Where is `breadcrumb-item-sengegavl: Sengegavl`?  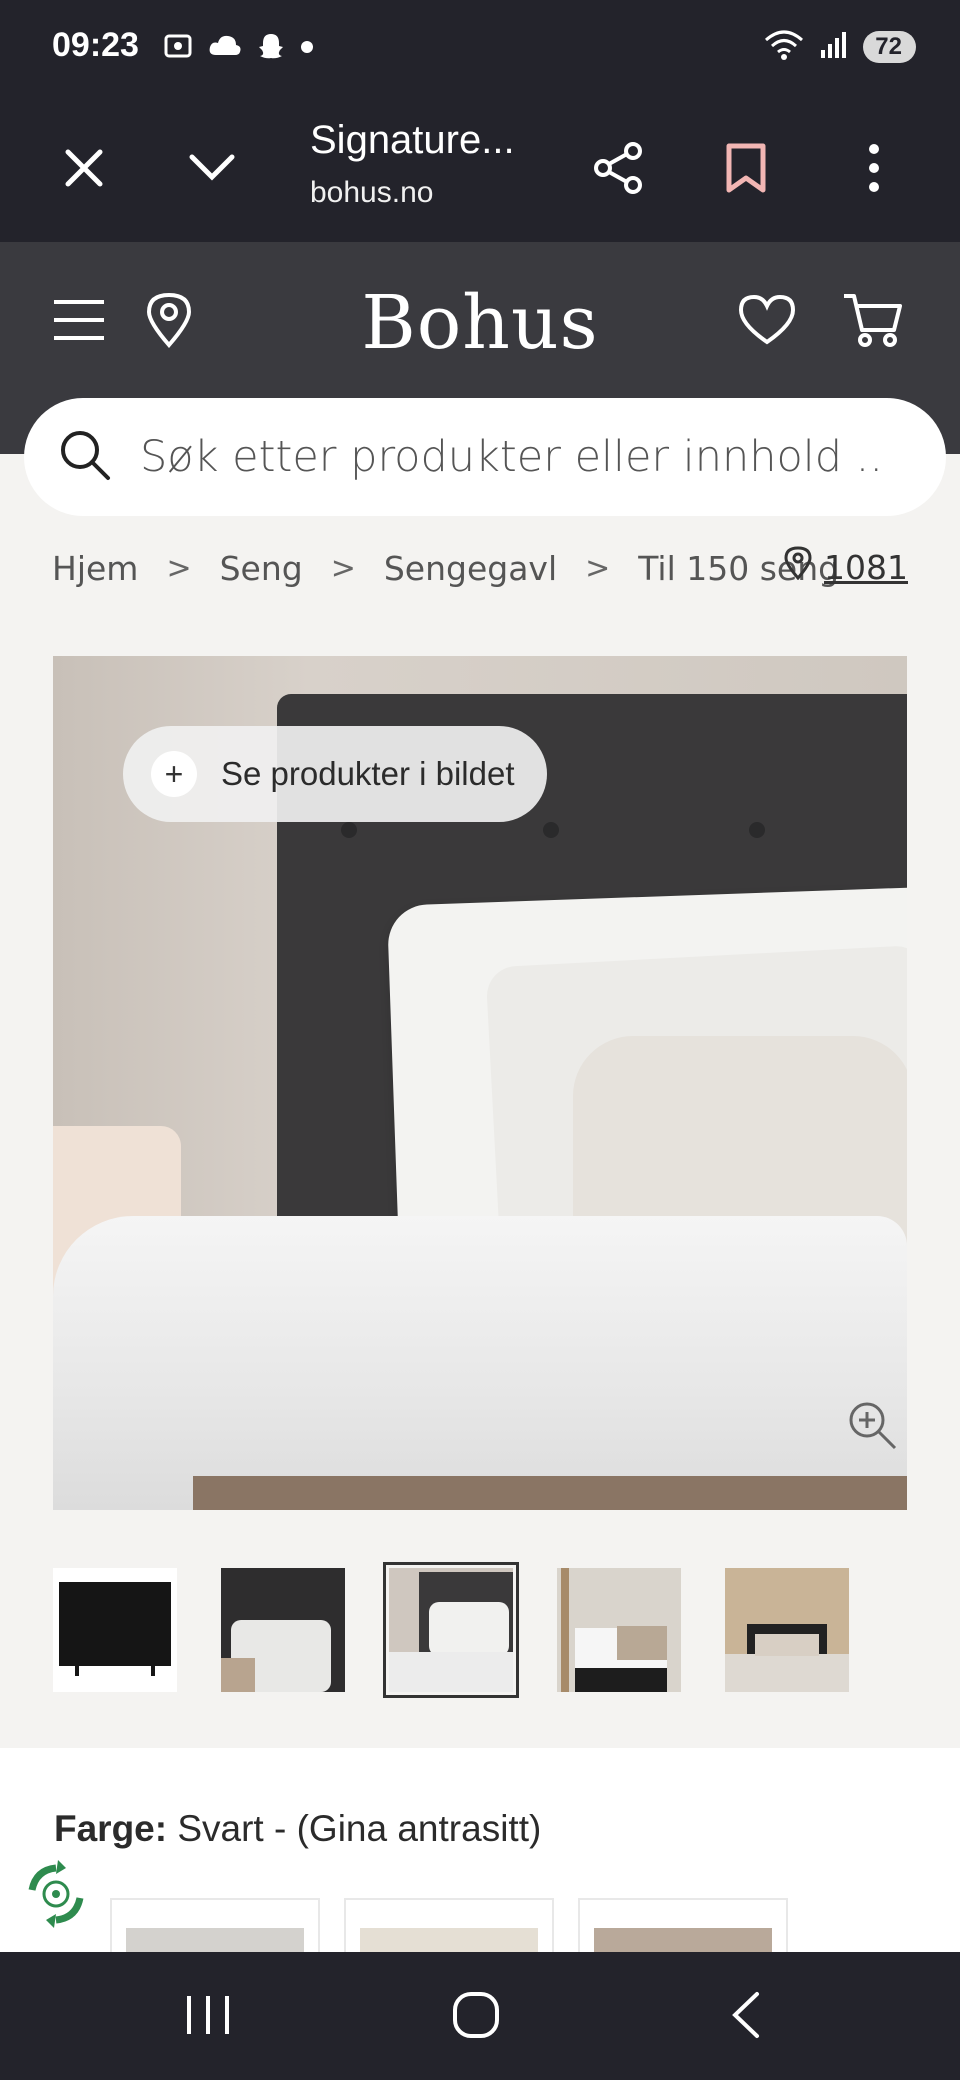
breadcrumb-item-sengegavl: Sengegavl is located at coordinates (470, 568).